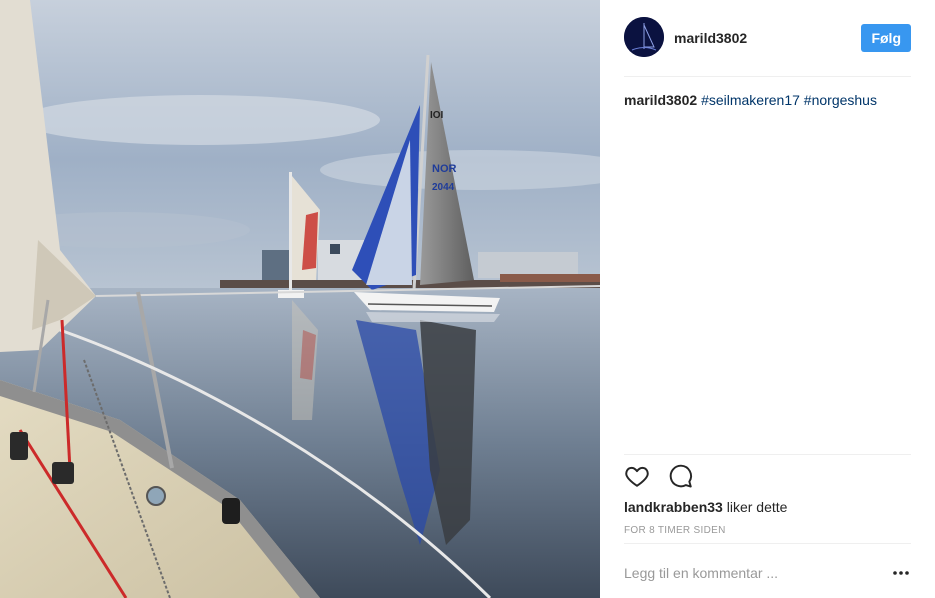 The image size is (935, 598). I want to click on sail-number: 2044, so click(443, 187).